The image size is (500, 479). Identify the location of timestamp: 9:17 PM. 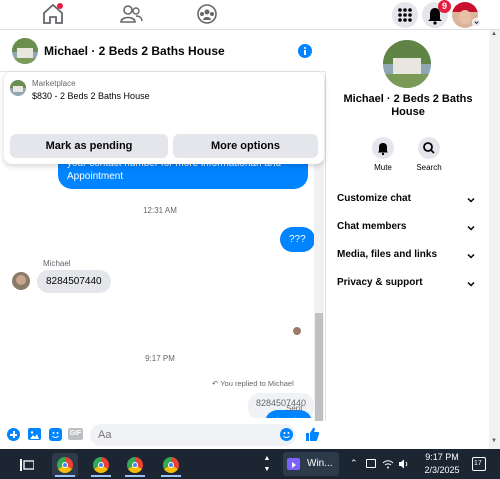
(160, 358).